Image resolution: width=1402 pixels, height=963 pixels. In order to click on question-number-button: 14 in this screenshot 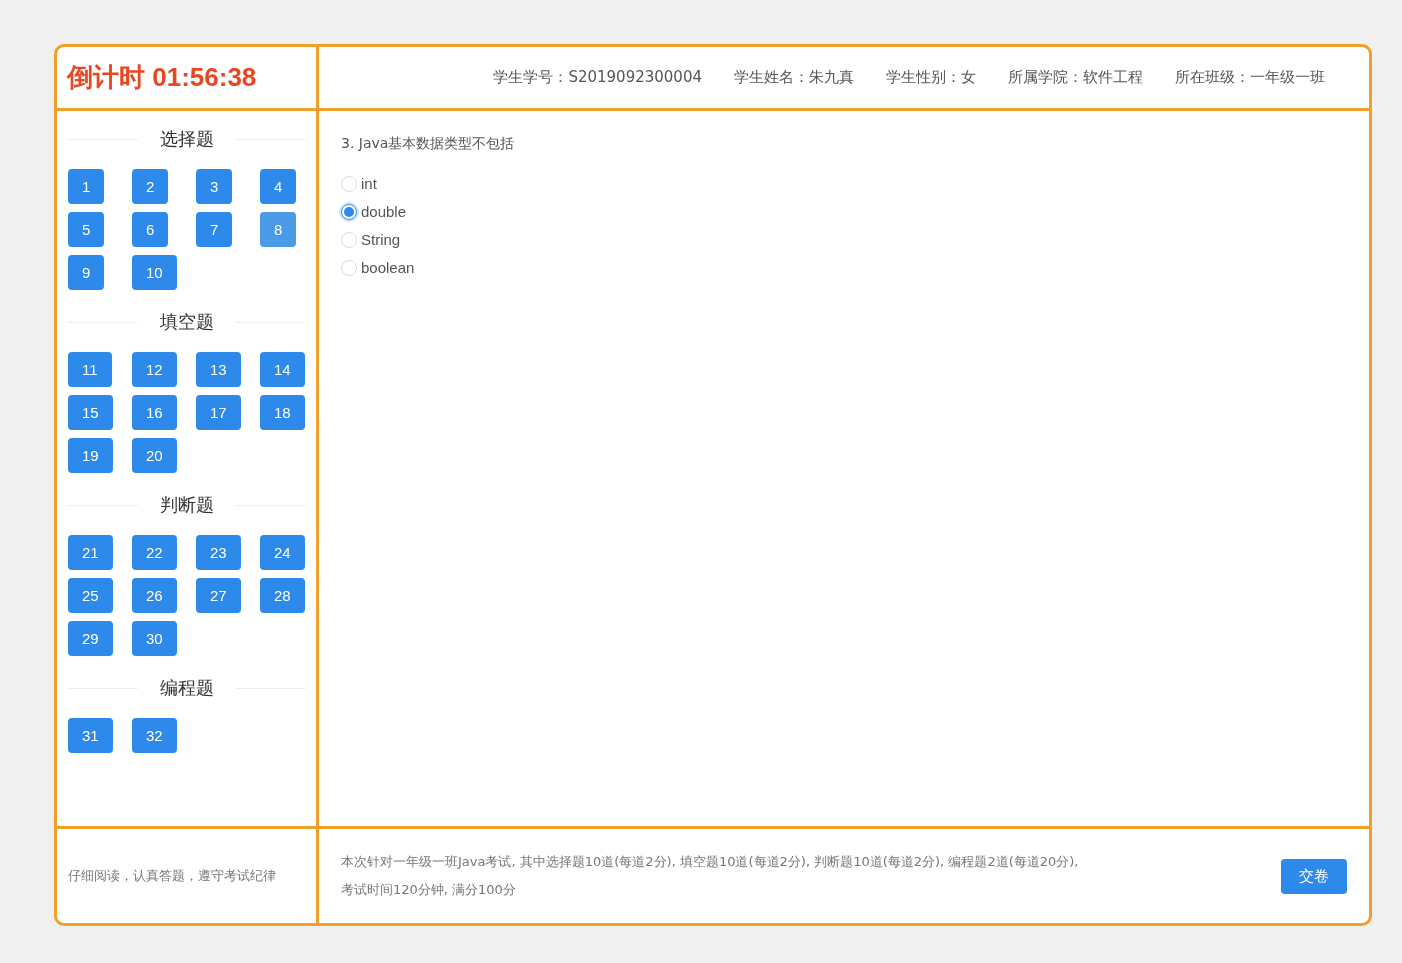, I will do `click(282, 369)`.